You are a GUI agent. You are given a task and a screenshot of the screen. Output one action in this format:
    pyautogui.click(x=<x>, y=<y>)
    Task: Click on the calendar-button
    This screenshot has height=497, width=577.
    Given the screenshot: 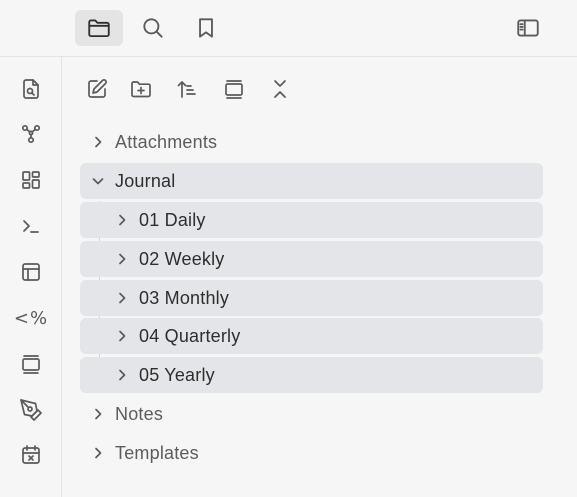 What is the action you would take?
    pyautogui.click(x=31, y=455)
    